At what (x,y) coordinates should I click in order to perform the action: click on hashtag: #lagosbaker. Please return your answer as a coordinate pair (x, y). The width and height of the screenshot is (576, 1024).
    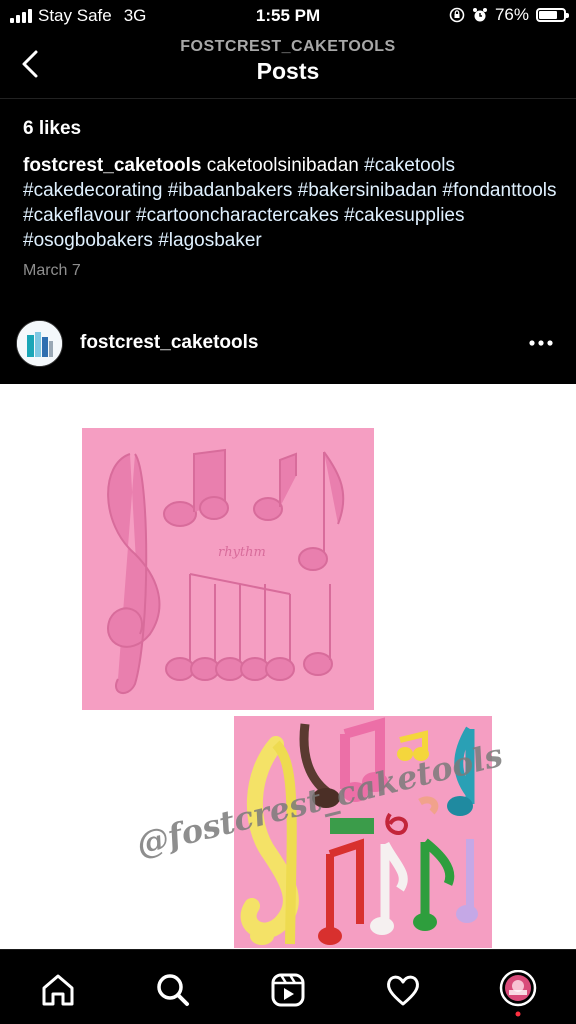
    Looking at the image, I should click on (210, 240).